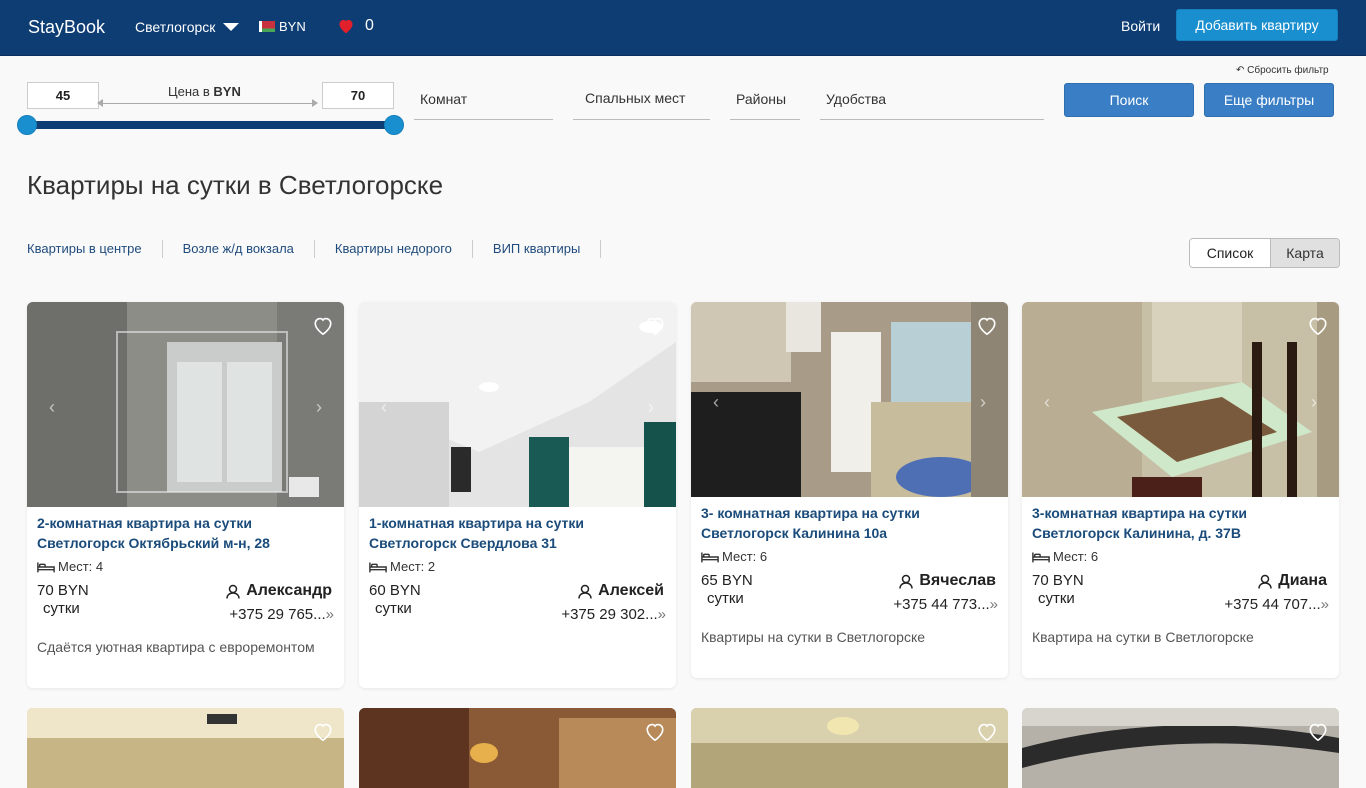 The height and width of the screenshot is (788, 1366). I want to click on favorites-count: 0, so click(369, 25).